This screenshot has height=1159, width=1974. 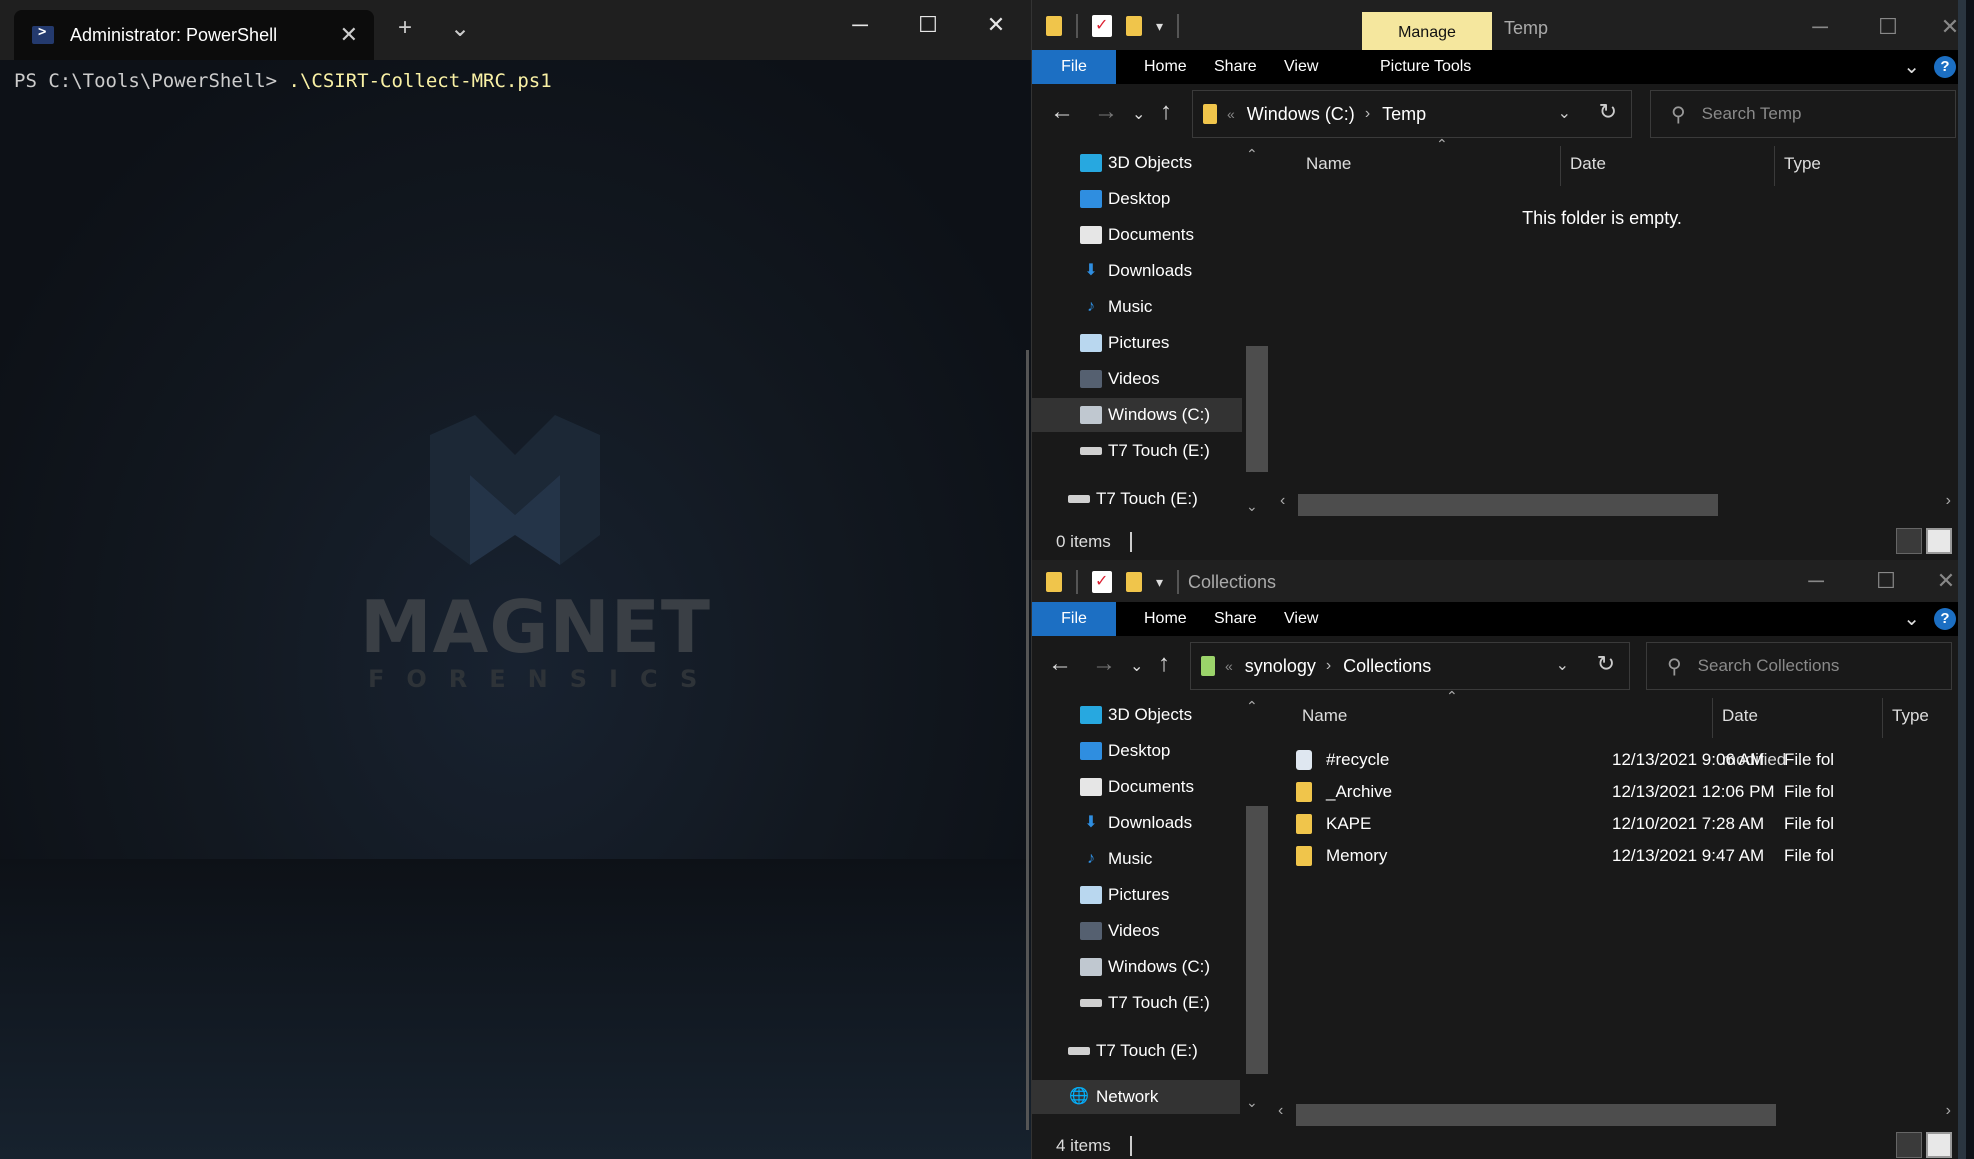 I want to click on horizontal-scrollbar: ‹ ›, so click(x=1614, y=1114).